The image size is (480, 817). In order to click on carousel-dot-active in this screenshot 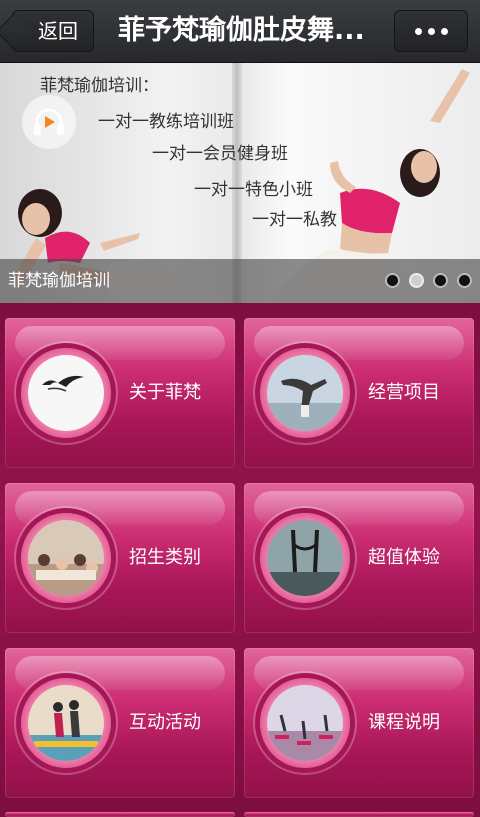, I will do `click(416, 280)`.